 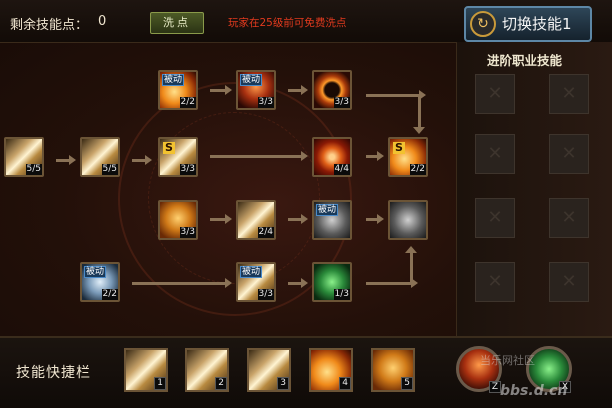 What do you see at coordinates (207, 370) in the screenshot?
I see `shortcut-slot-2: 2` at bounding box center [207, 370].